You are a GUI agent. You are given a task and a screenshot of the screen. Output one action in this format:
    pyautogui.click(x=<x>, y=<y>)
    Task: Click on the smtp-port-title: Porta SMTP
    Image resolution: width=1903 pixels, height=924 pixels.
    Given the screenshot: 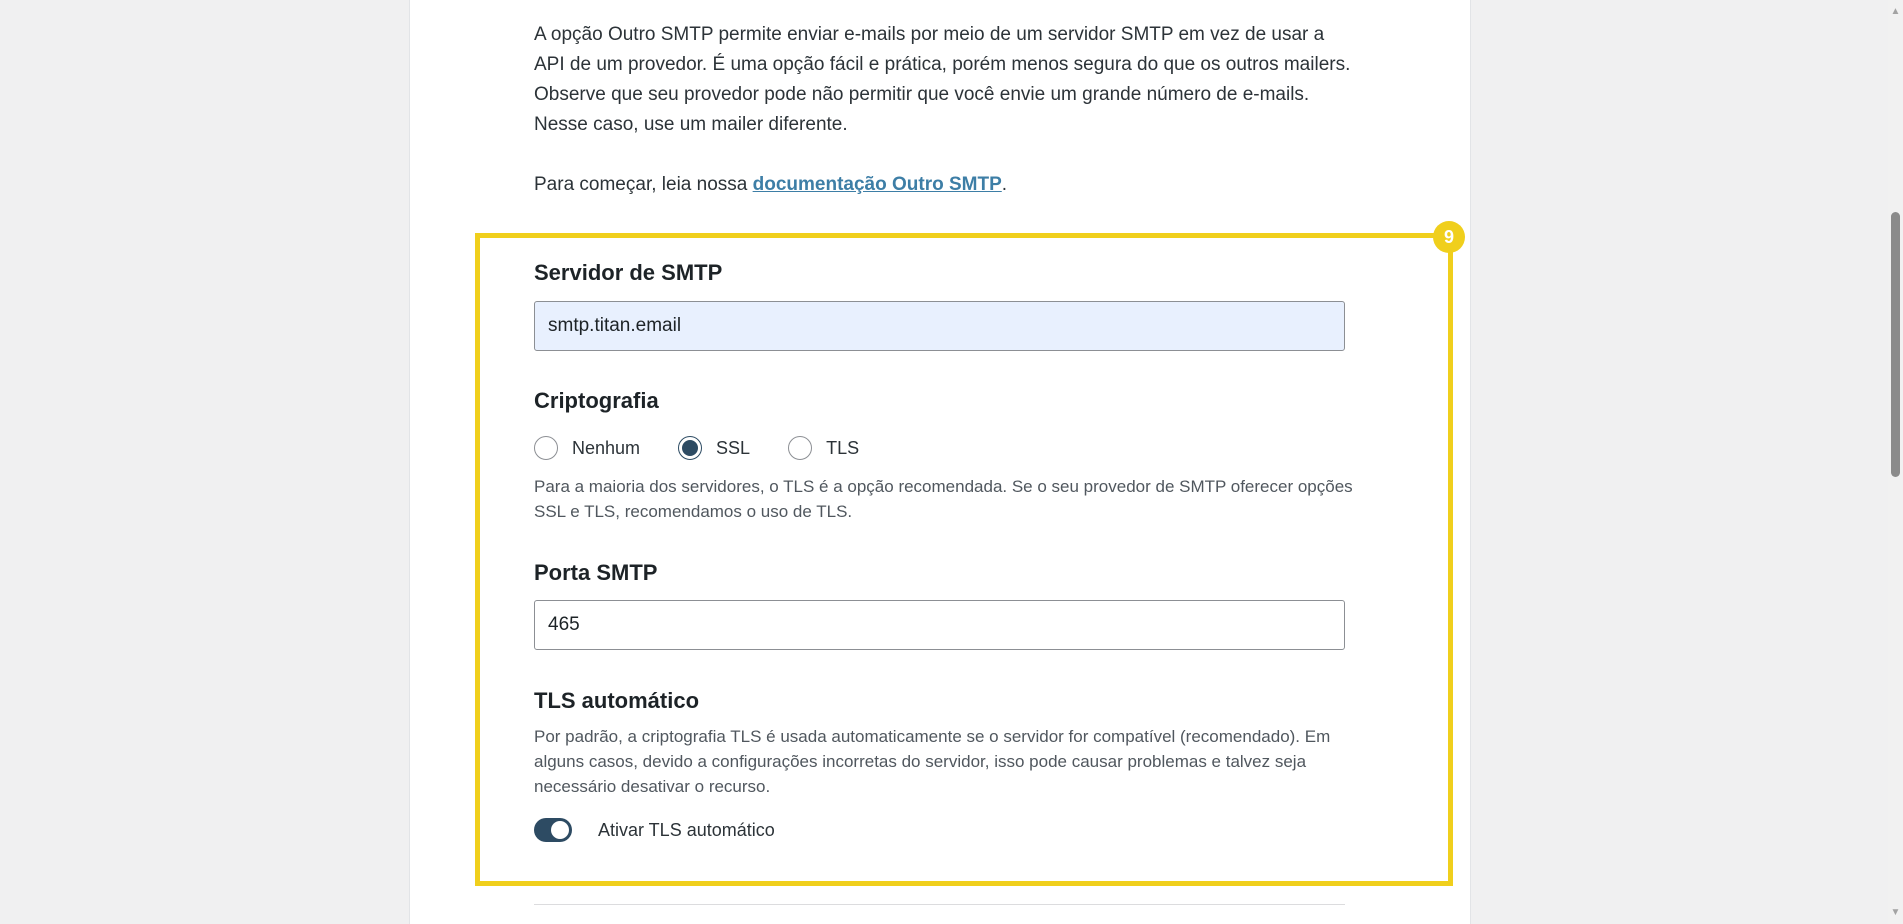 What is the action you would take?
    pyautogui.click(x=596, y=572)
    